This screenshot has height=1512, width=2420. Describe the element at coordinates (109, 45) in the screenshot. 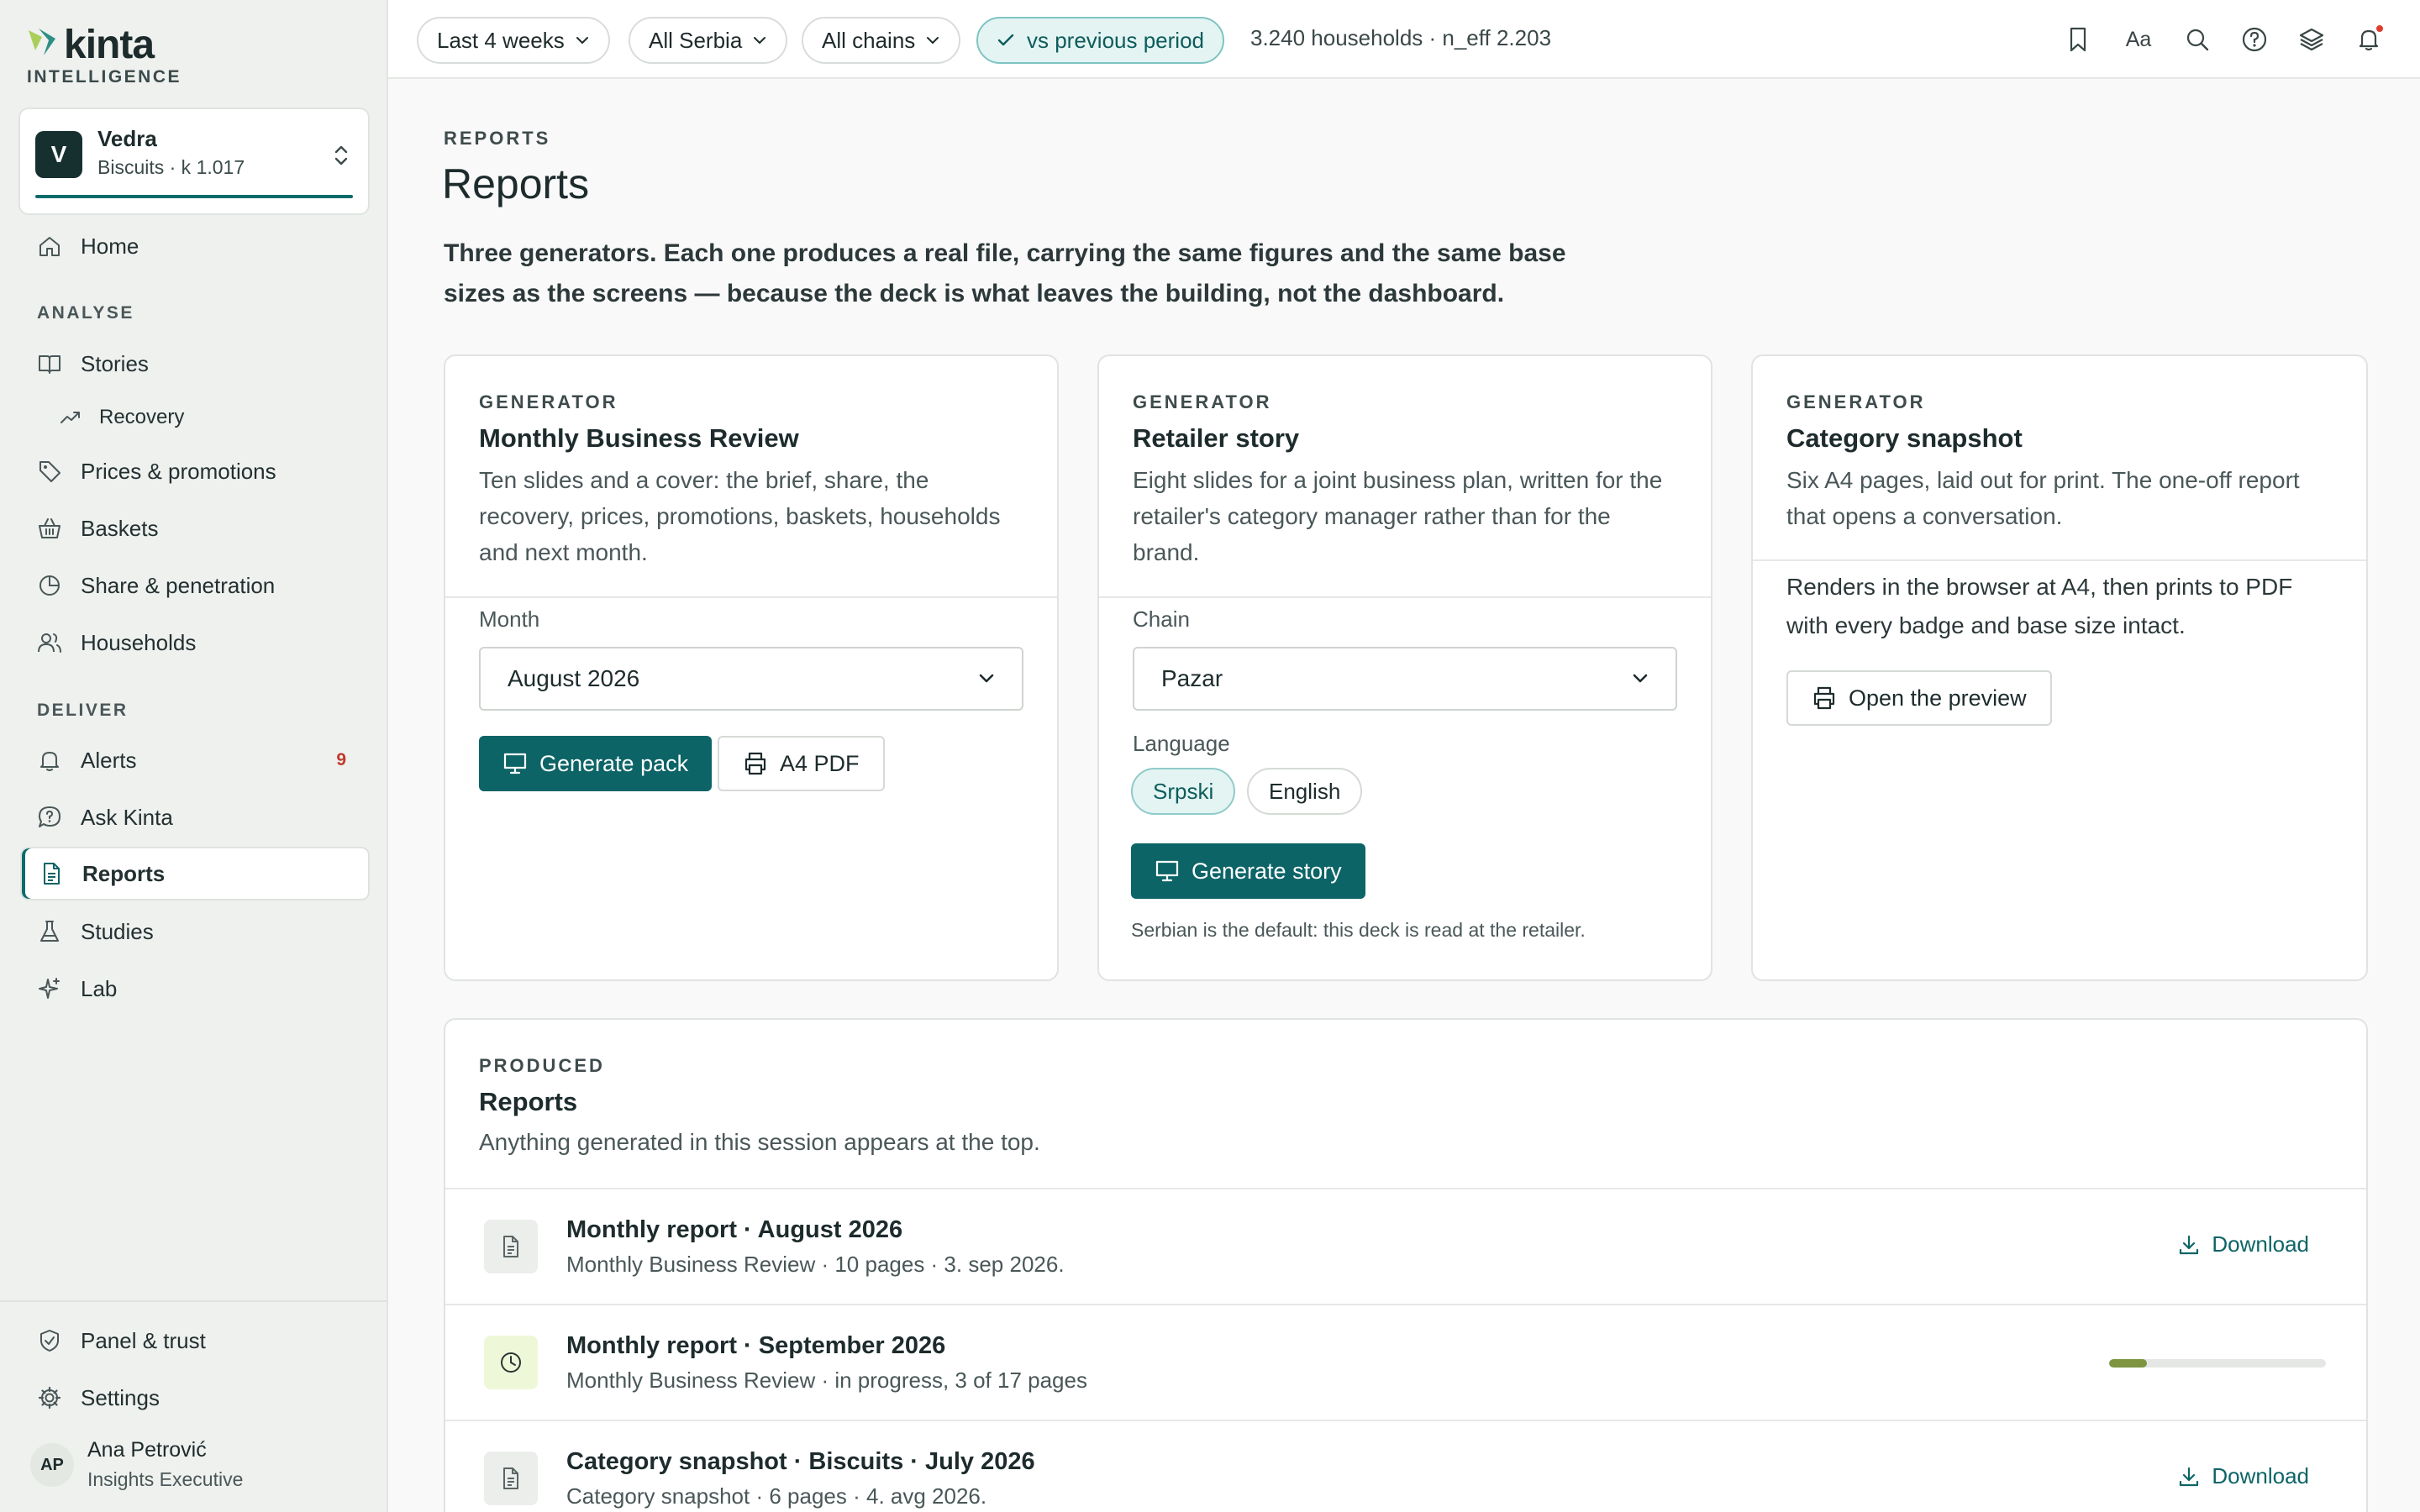

I see `brand-name: kinta` at that location.